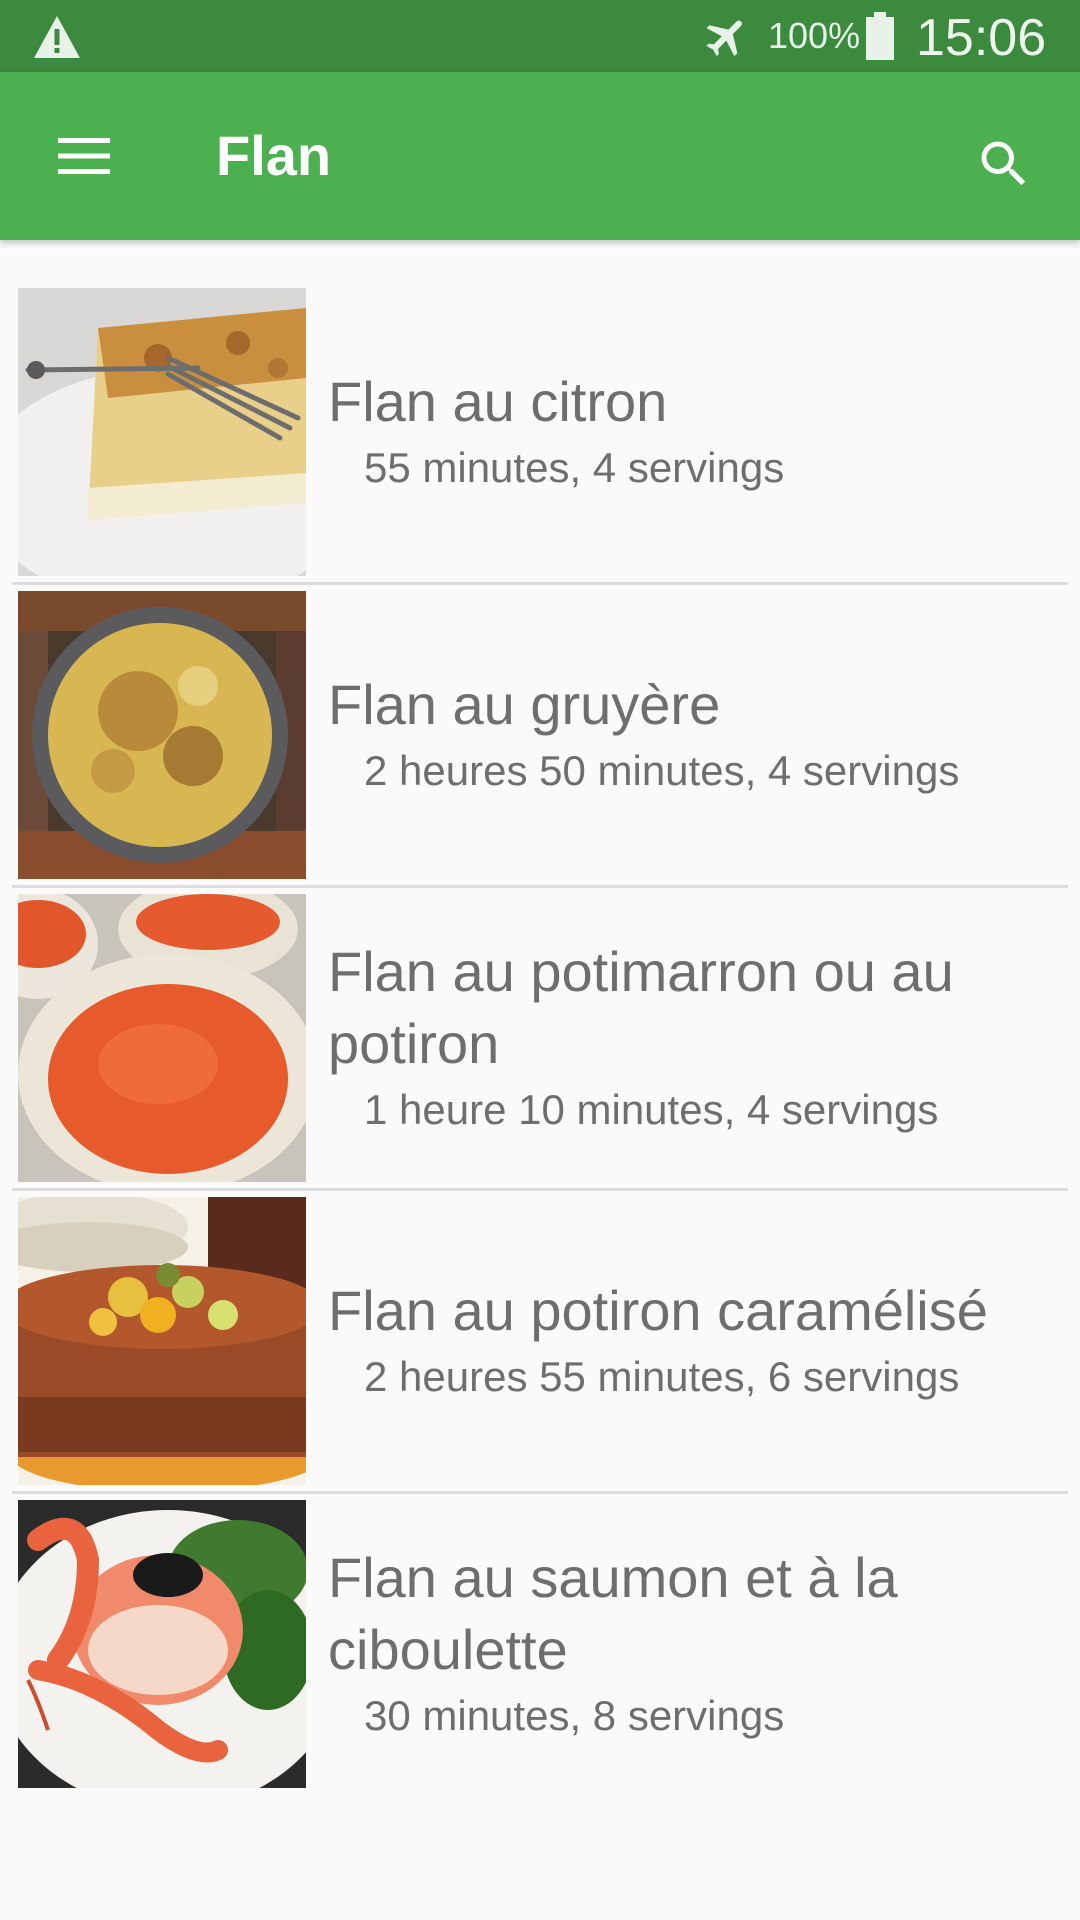 This screenshot has height=1920, width=1080. I want to click on search-icon, so click(1003, 163).